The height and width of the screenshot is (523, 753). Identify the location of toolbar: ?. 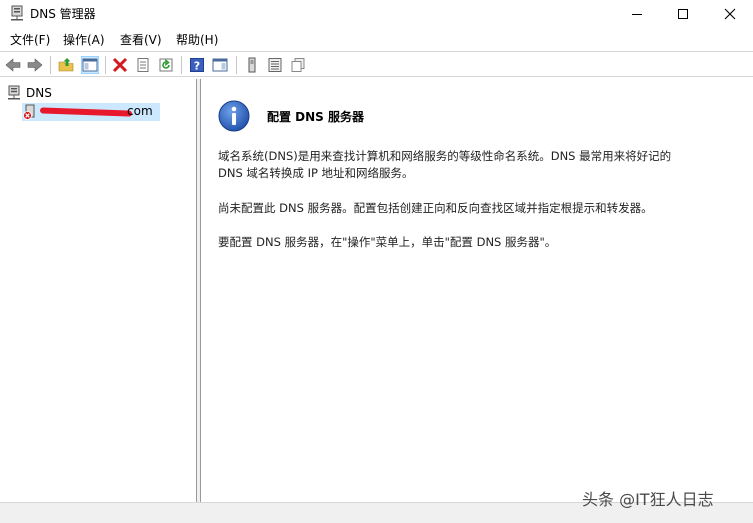
(376, 64).